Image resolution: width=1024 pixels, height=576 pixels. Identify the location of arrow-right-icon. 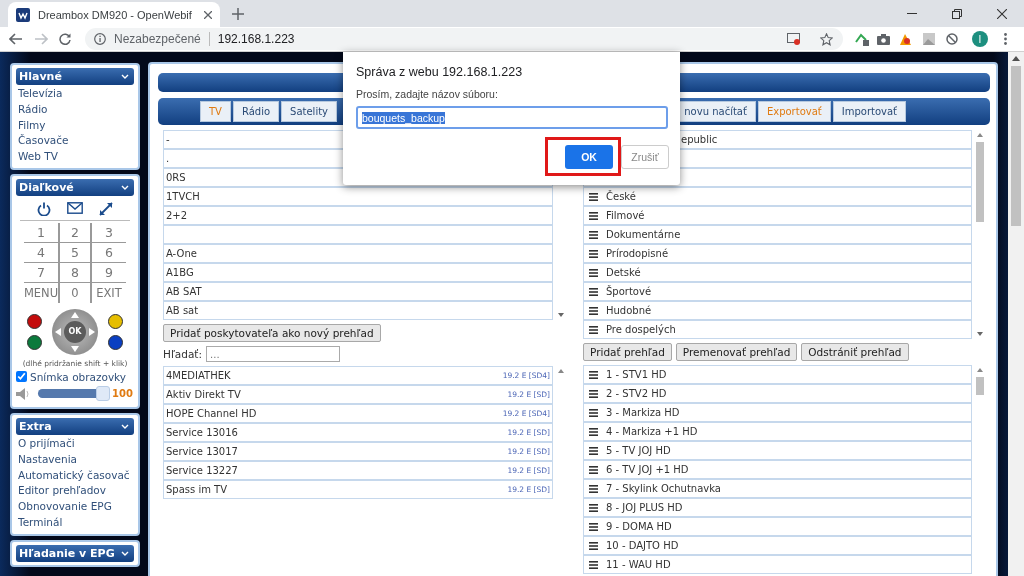
(92, 332).